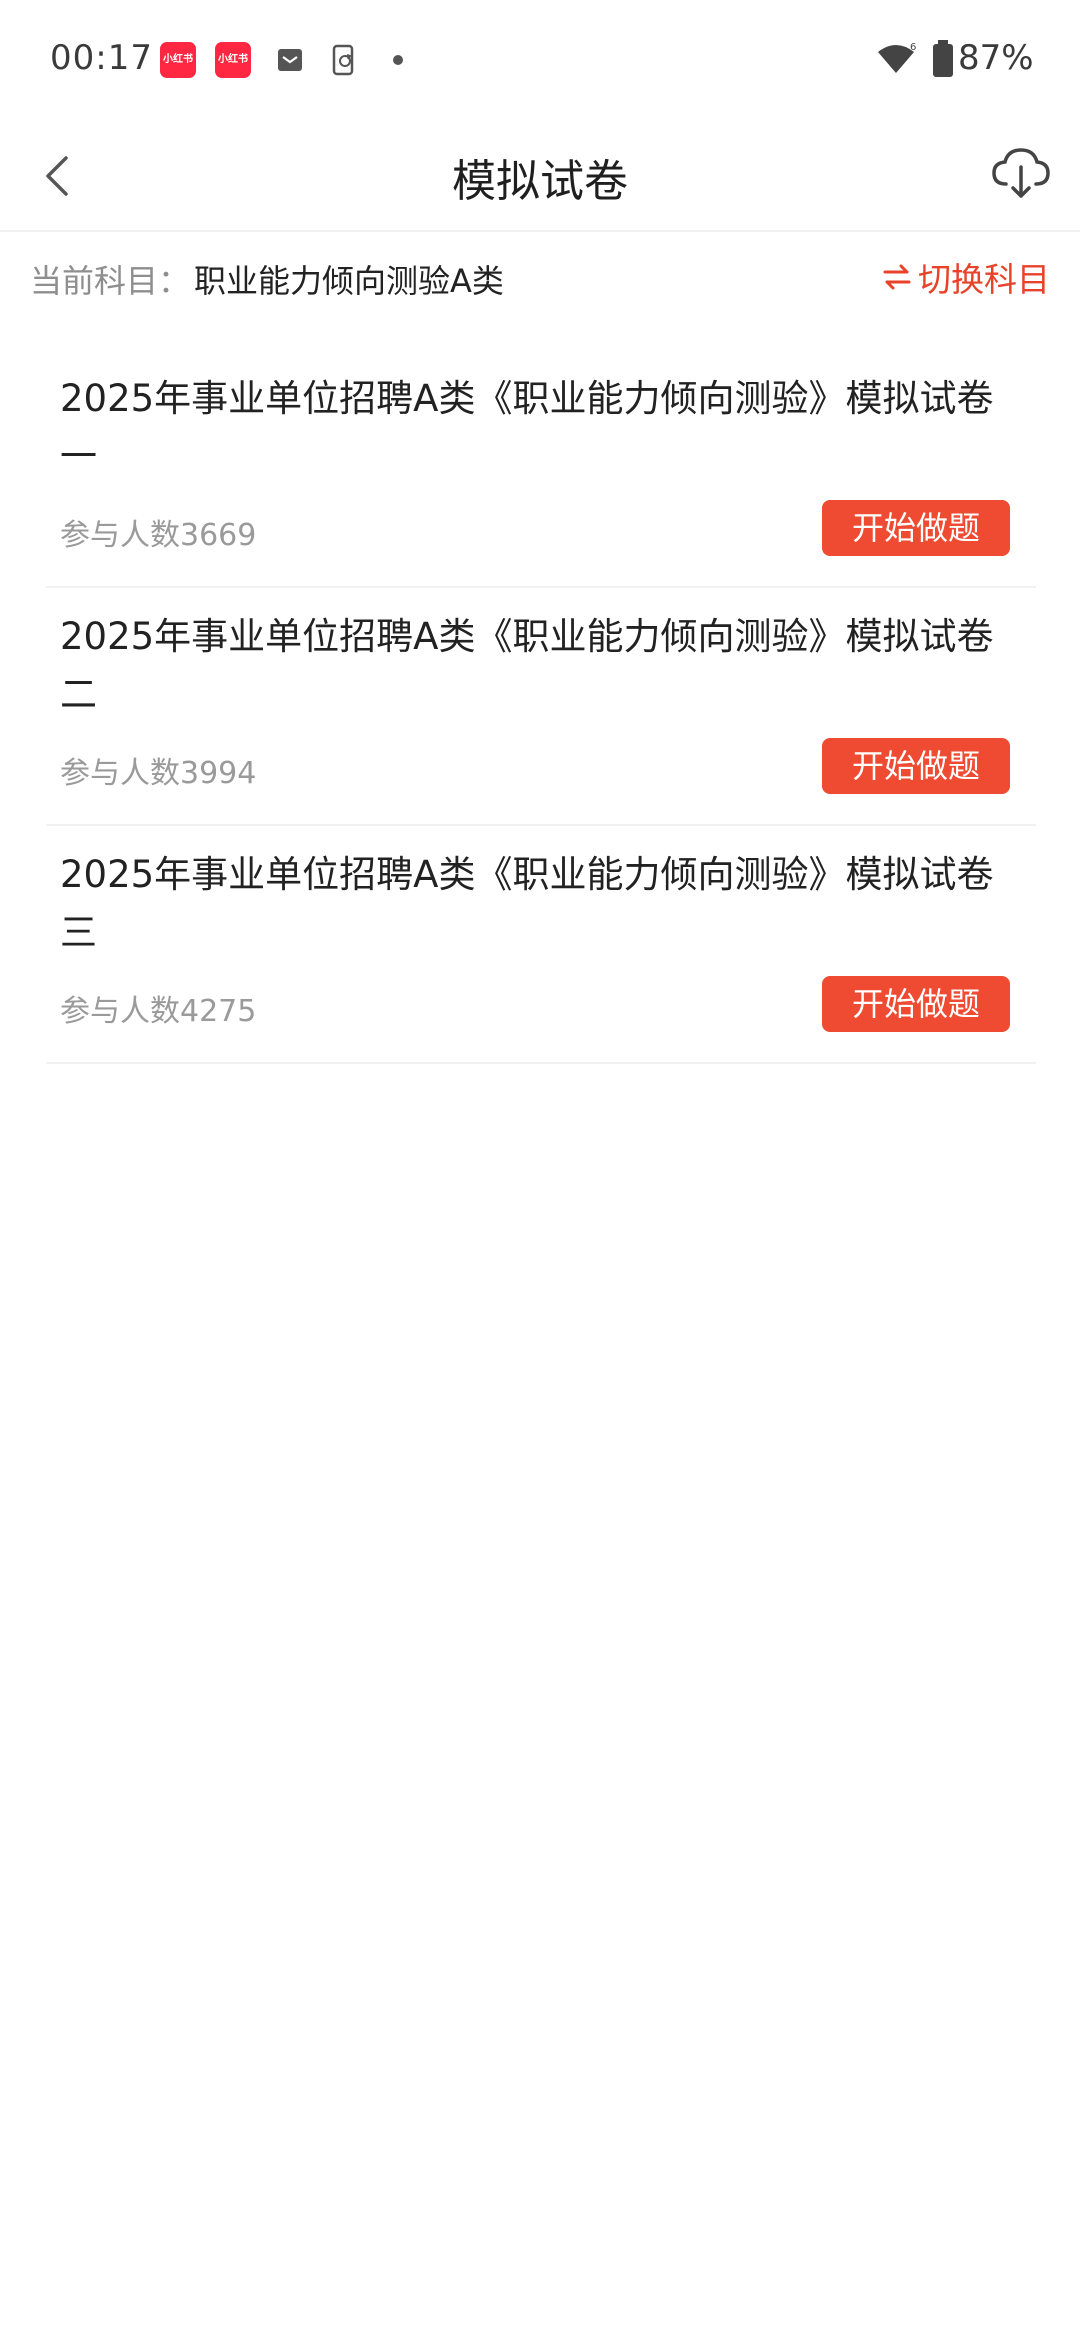  What do you see at coordinates (996, 58) in the screenshot?
I see `battery-percentage: 87%` at bounding box center [996, 58].